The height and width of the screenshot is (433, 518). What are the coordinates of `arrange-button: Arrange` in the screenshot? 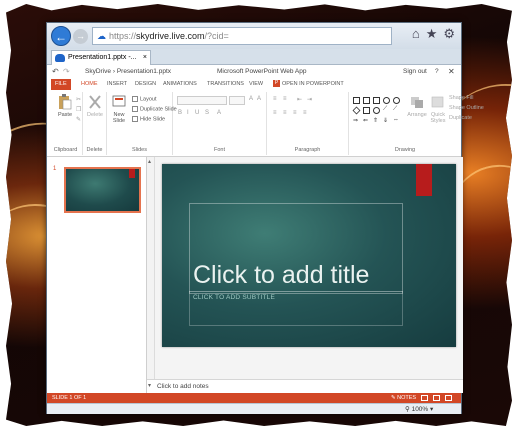 It's located at (417, 106).